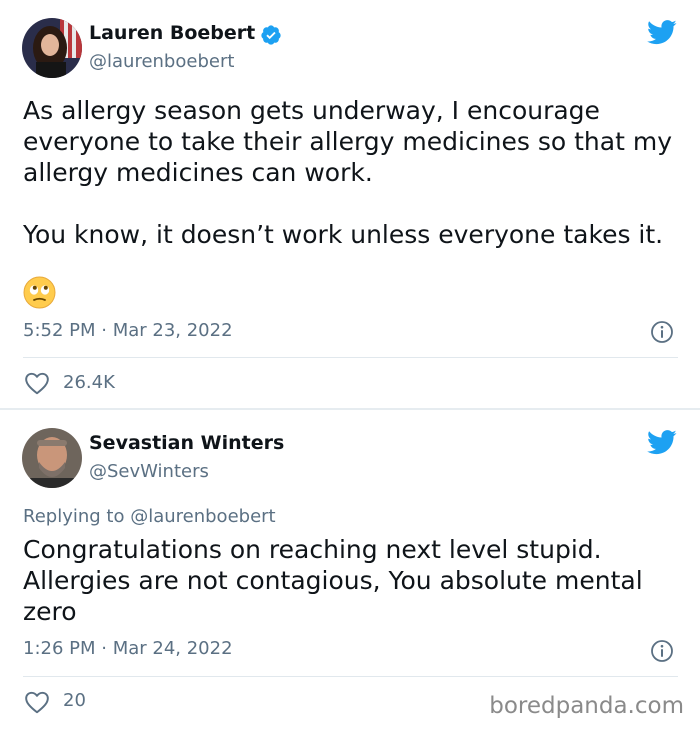 The width and height of the screenshot is (700, 729). Describe the element at coordinates (149, 516) in the screenshot. I see `replying-to: Replying to @laurenboebert` at that location.